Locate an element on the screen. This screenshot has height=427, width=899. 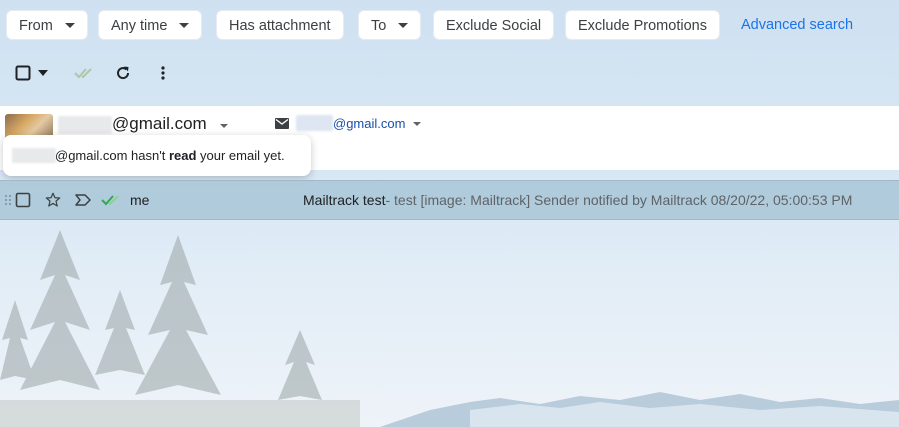
select-dropdown-button is located at coordinates (43, 73).